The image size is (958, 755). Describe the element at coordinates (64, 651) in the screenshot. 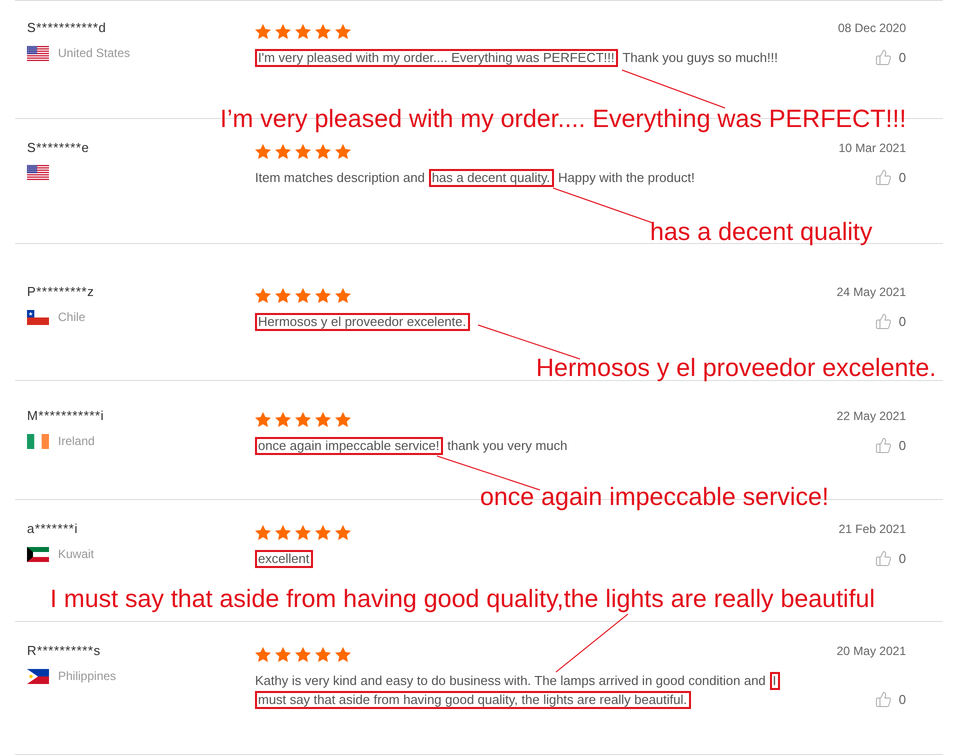

I see `reviewer-name: R**********s` at that location.